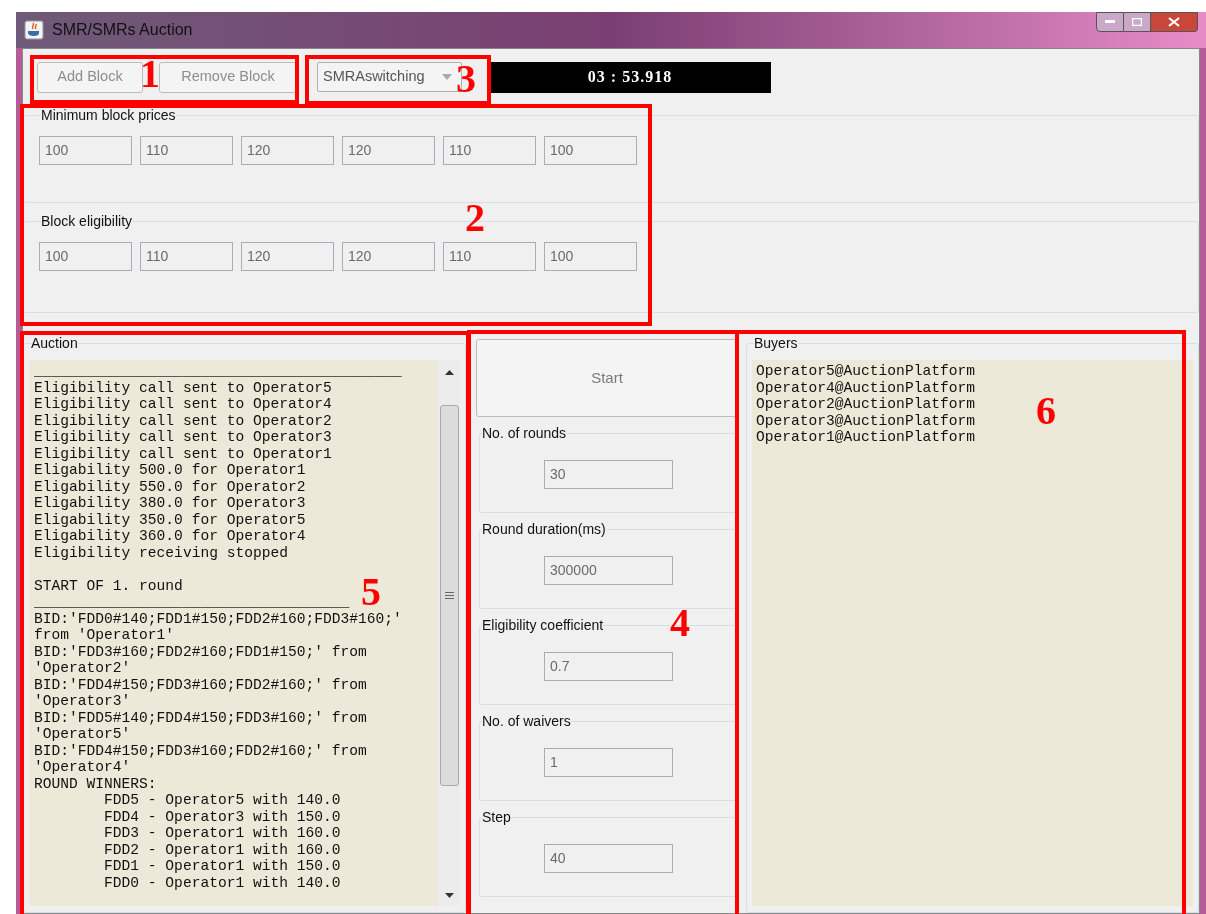 The image size is (1206, 914). What do you see at coordinates (82, 668) in the screenshot?
I see `log-line: 'Operator2'` at bounding box center [82, 668].